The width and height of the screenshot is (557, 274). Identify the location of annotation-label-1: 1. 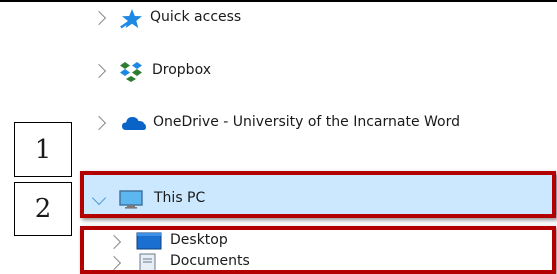
(43, 149).